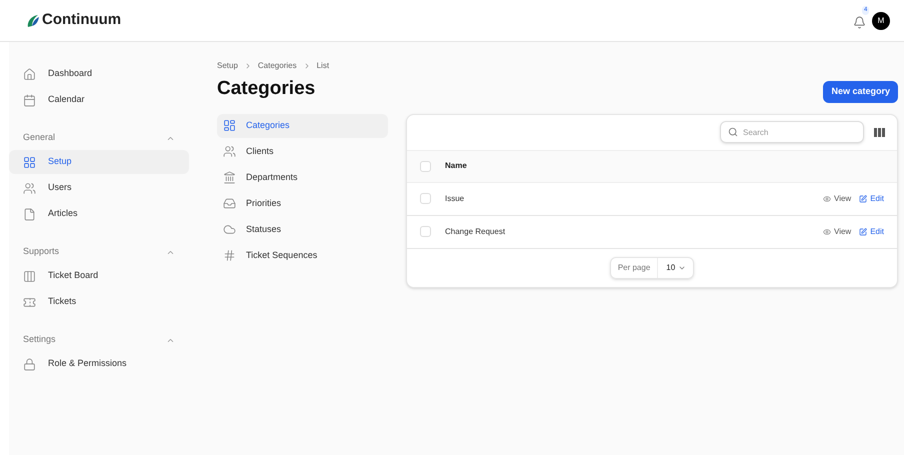  Describe the element at coordinates (29, 74) in the screenshot. I see `home-icon` at that location.